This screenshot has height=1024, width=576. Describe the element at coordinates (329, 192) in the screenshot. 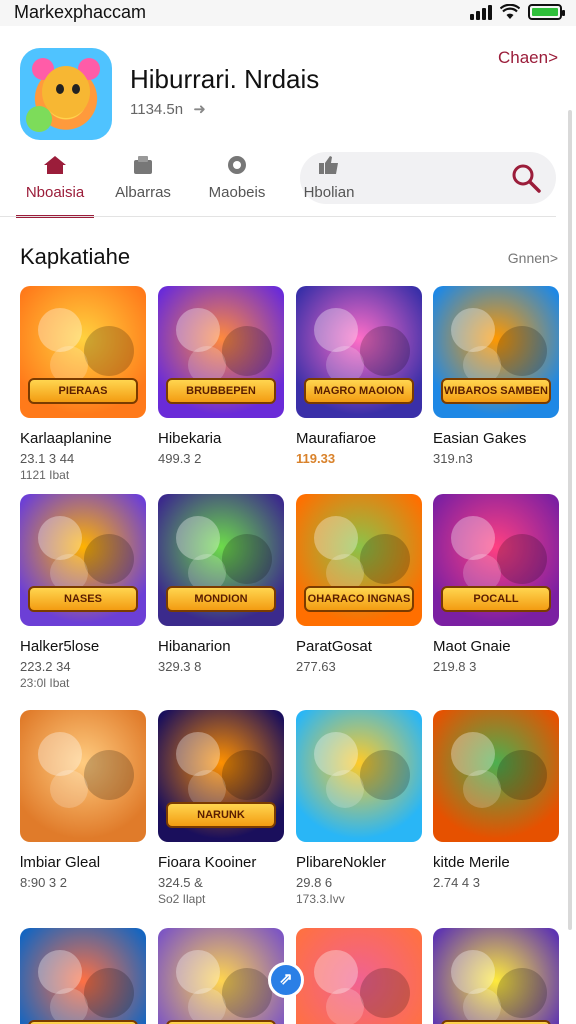

I see `tab-label: Hbolian` at that location.